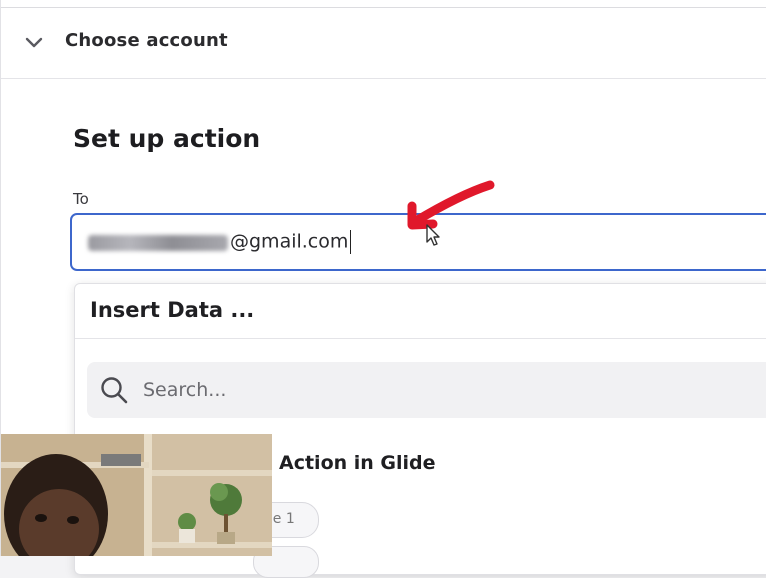  I want to click on webcam-scene, so click(136, 495).